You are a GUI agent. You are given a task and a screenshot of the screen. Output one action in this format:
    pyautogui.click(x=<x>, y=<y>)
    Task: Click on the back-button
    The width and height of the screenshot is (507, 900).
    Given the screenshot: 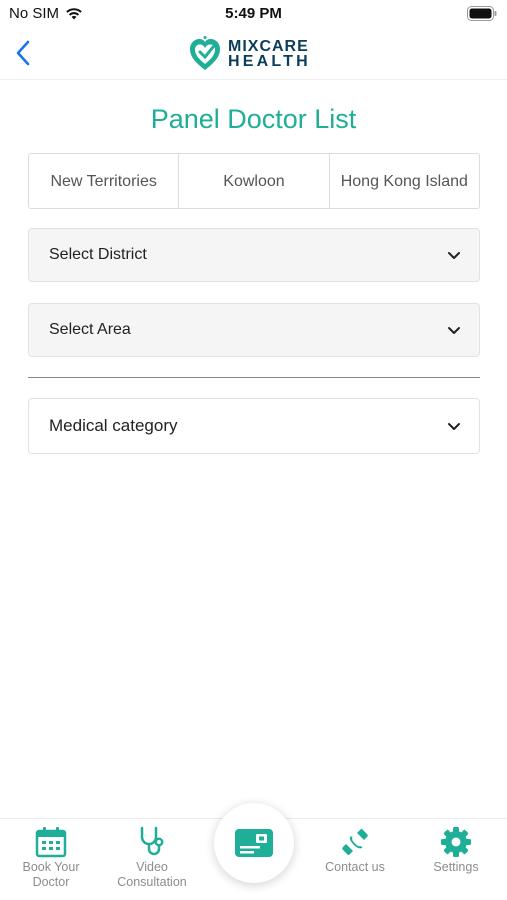 What is the action you would take?
    pyautogui.click(x=23, y=53)
    